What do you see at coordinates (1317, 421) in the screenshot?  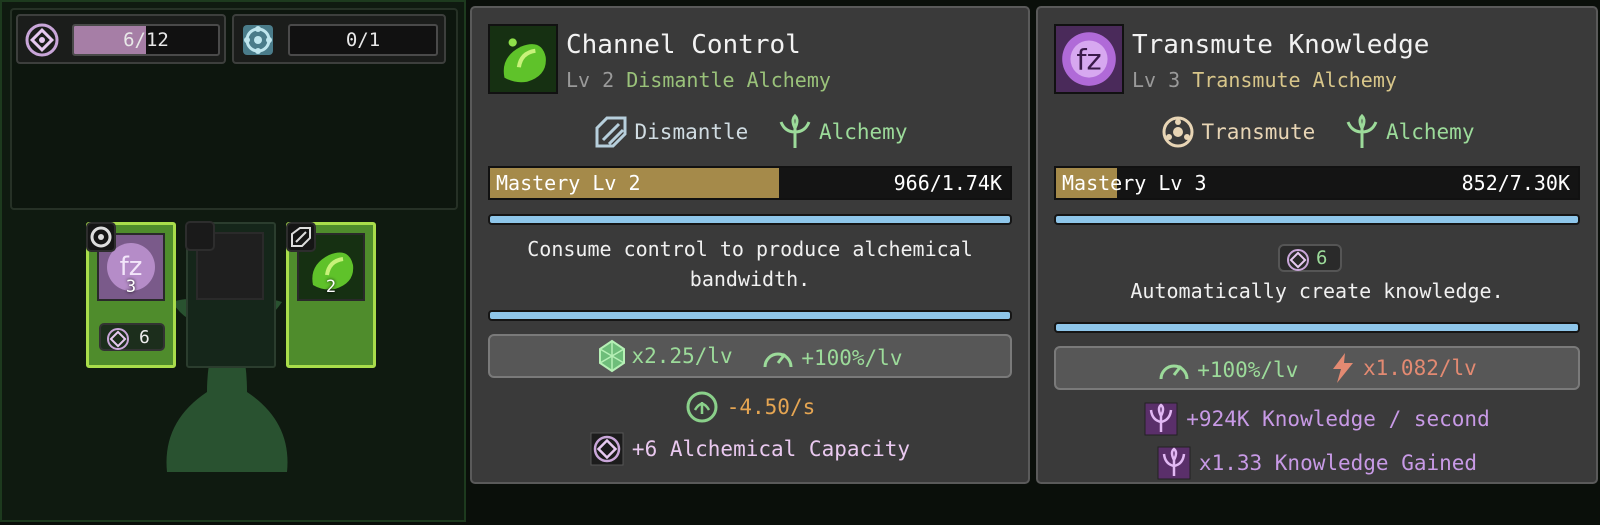 I see `knowledge-rate-line: +924K Knowledge / second` at bounding box center [1317, 421].